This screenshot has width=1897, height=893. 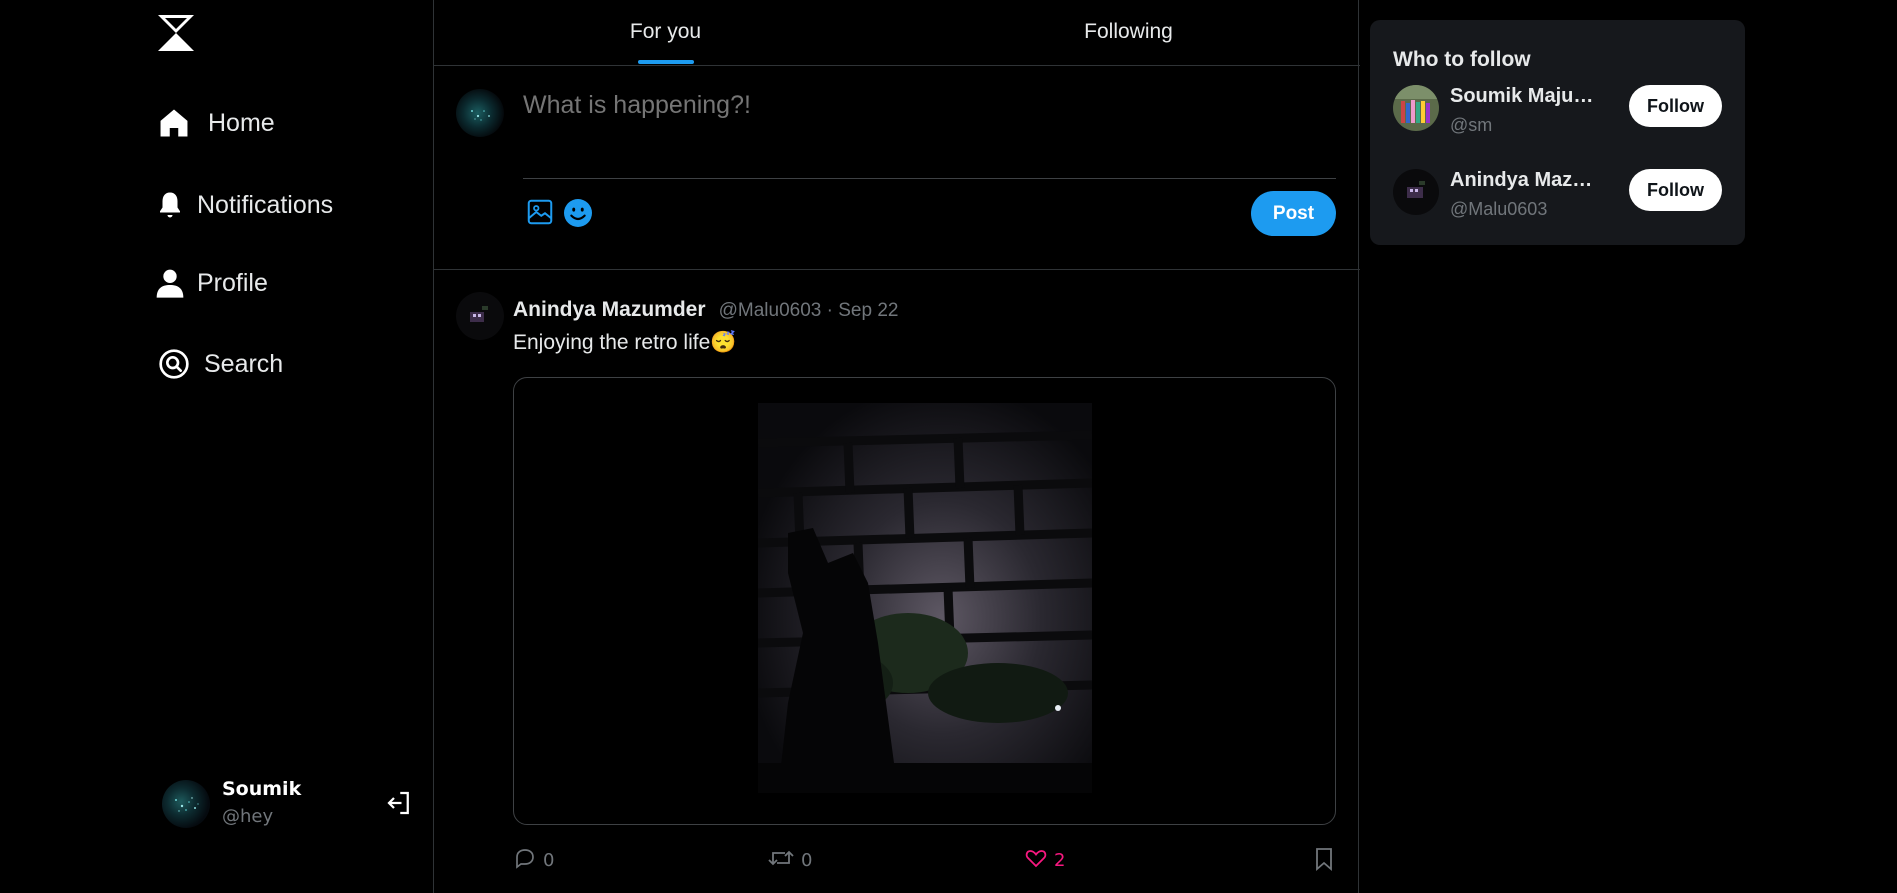 I want to click on tab-following: Following, so click(x=1128, y=33).